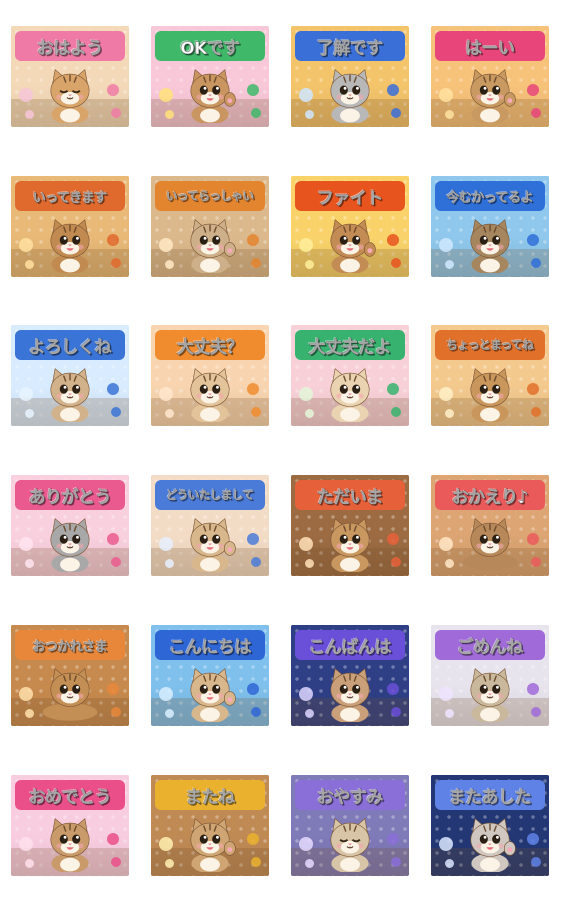 This screenshot has height=900, width=562. I want to click on sticker-1: おはよう, so click(70, 76).